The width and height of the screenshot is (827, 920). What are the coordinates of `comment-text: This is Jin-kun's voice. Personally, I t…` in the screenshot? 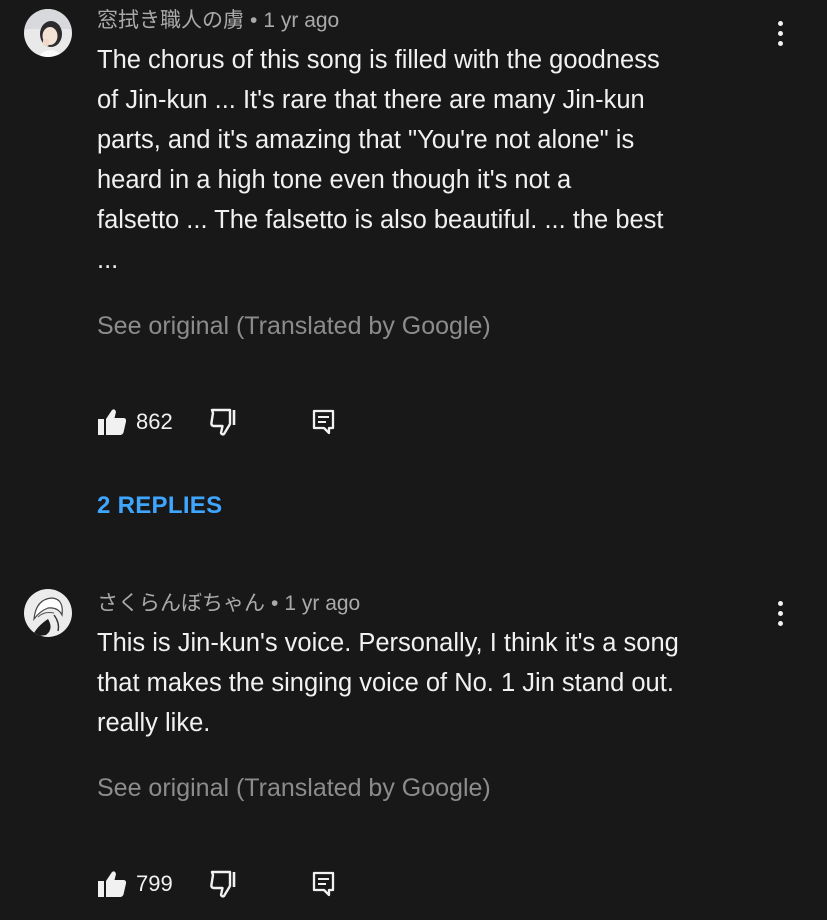 It's located at (388, 683).